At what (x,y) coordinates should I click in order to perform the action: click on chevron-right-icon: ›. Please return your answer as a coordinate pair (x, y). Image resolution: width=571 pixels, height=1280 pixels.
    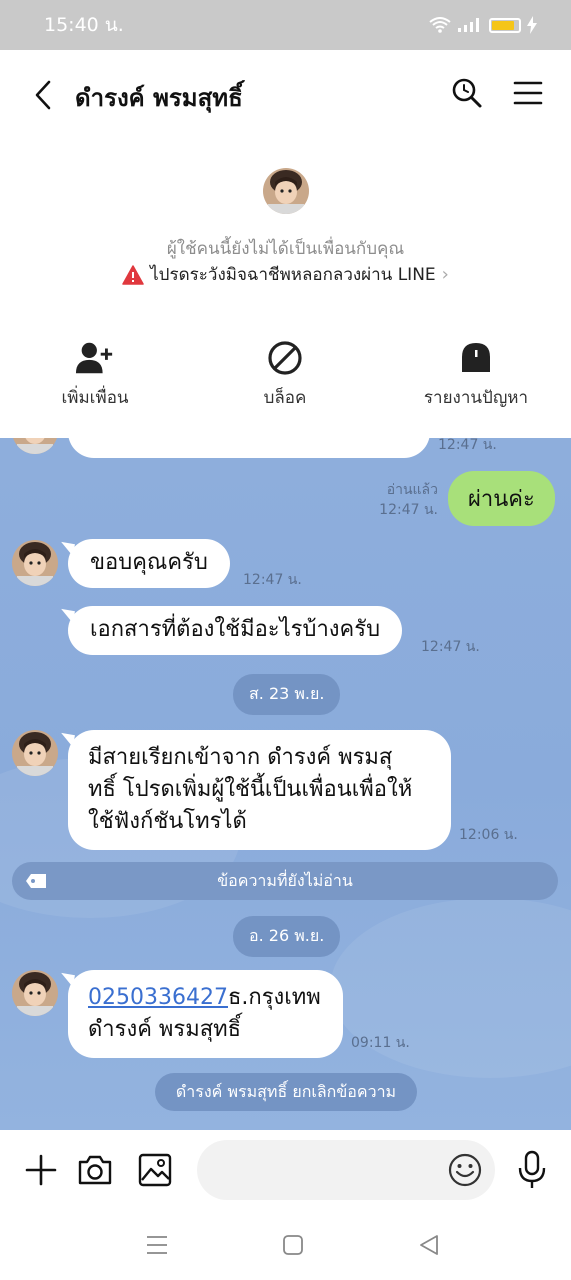
    Looking at the image, I should click on (445, 274).